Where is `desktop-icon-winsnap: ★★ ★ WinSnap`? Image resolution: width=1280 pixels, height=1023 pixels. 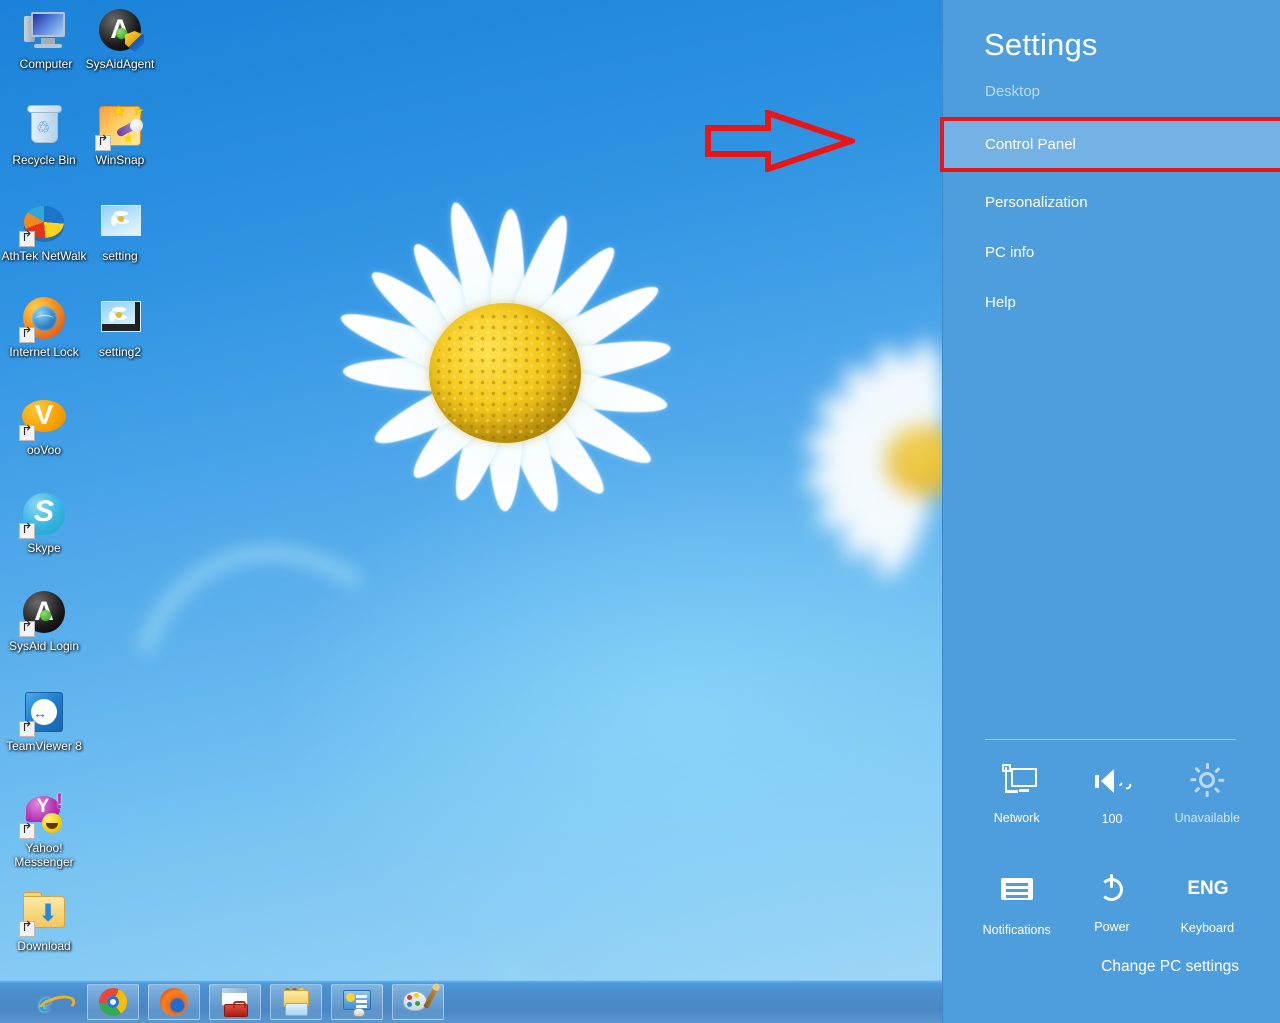 desktop-icon-winsnap: ★★ ★ WinSnap is located at coordinates (120, 134).